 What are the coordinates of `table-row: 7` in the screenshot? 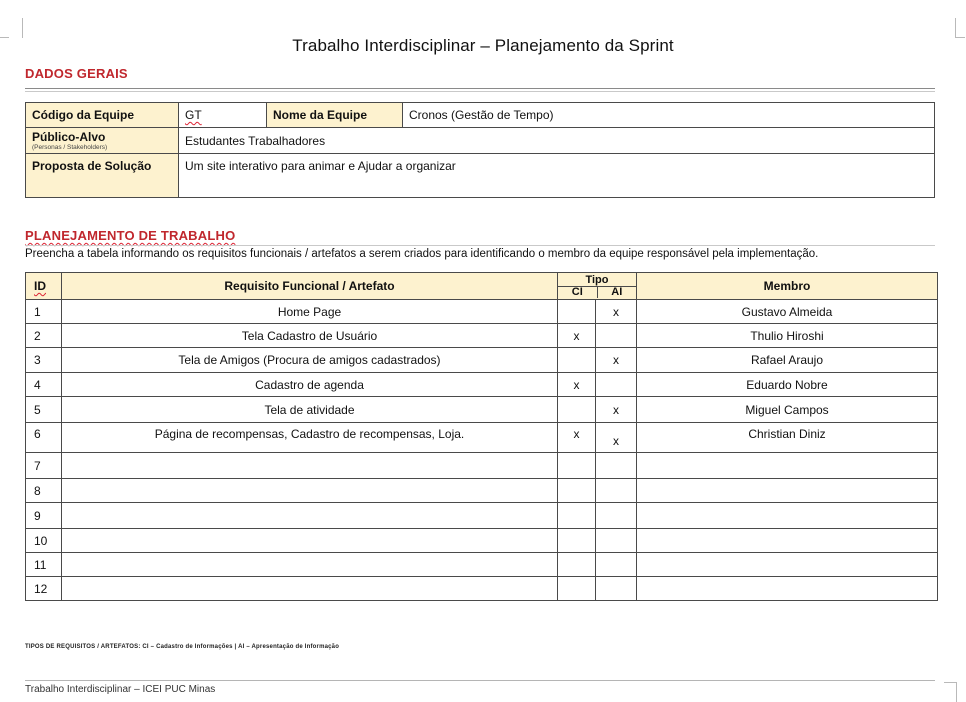 It's located at (481, 465).